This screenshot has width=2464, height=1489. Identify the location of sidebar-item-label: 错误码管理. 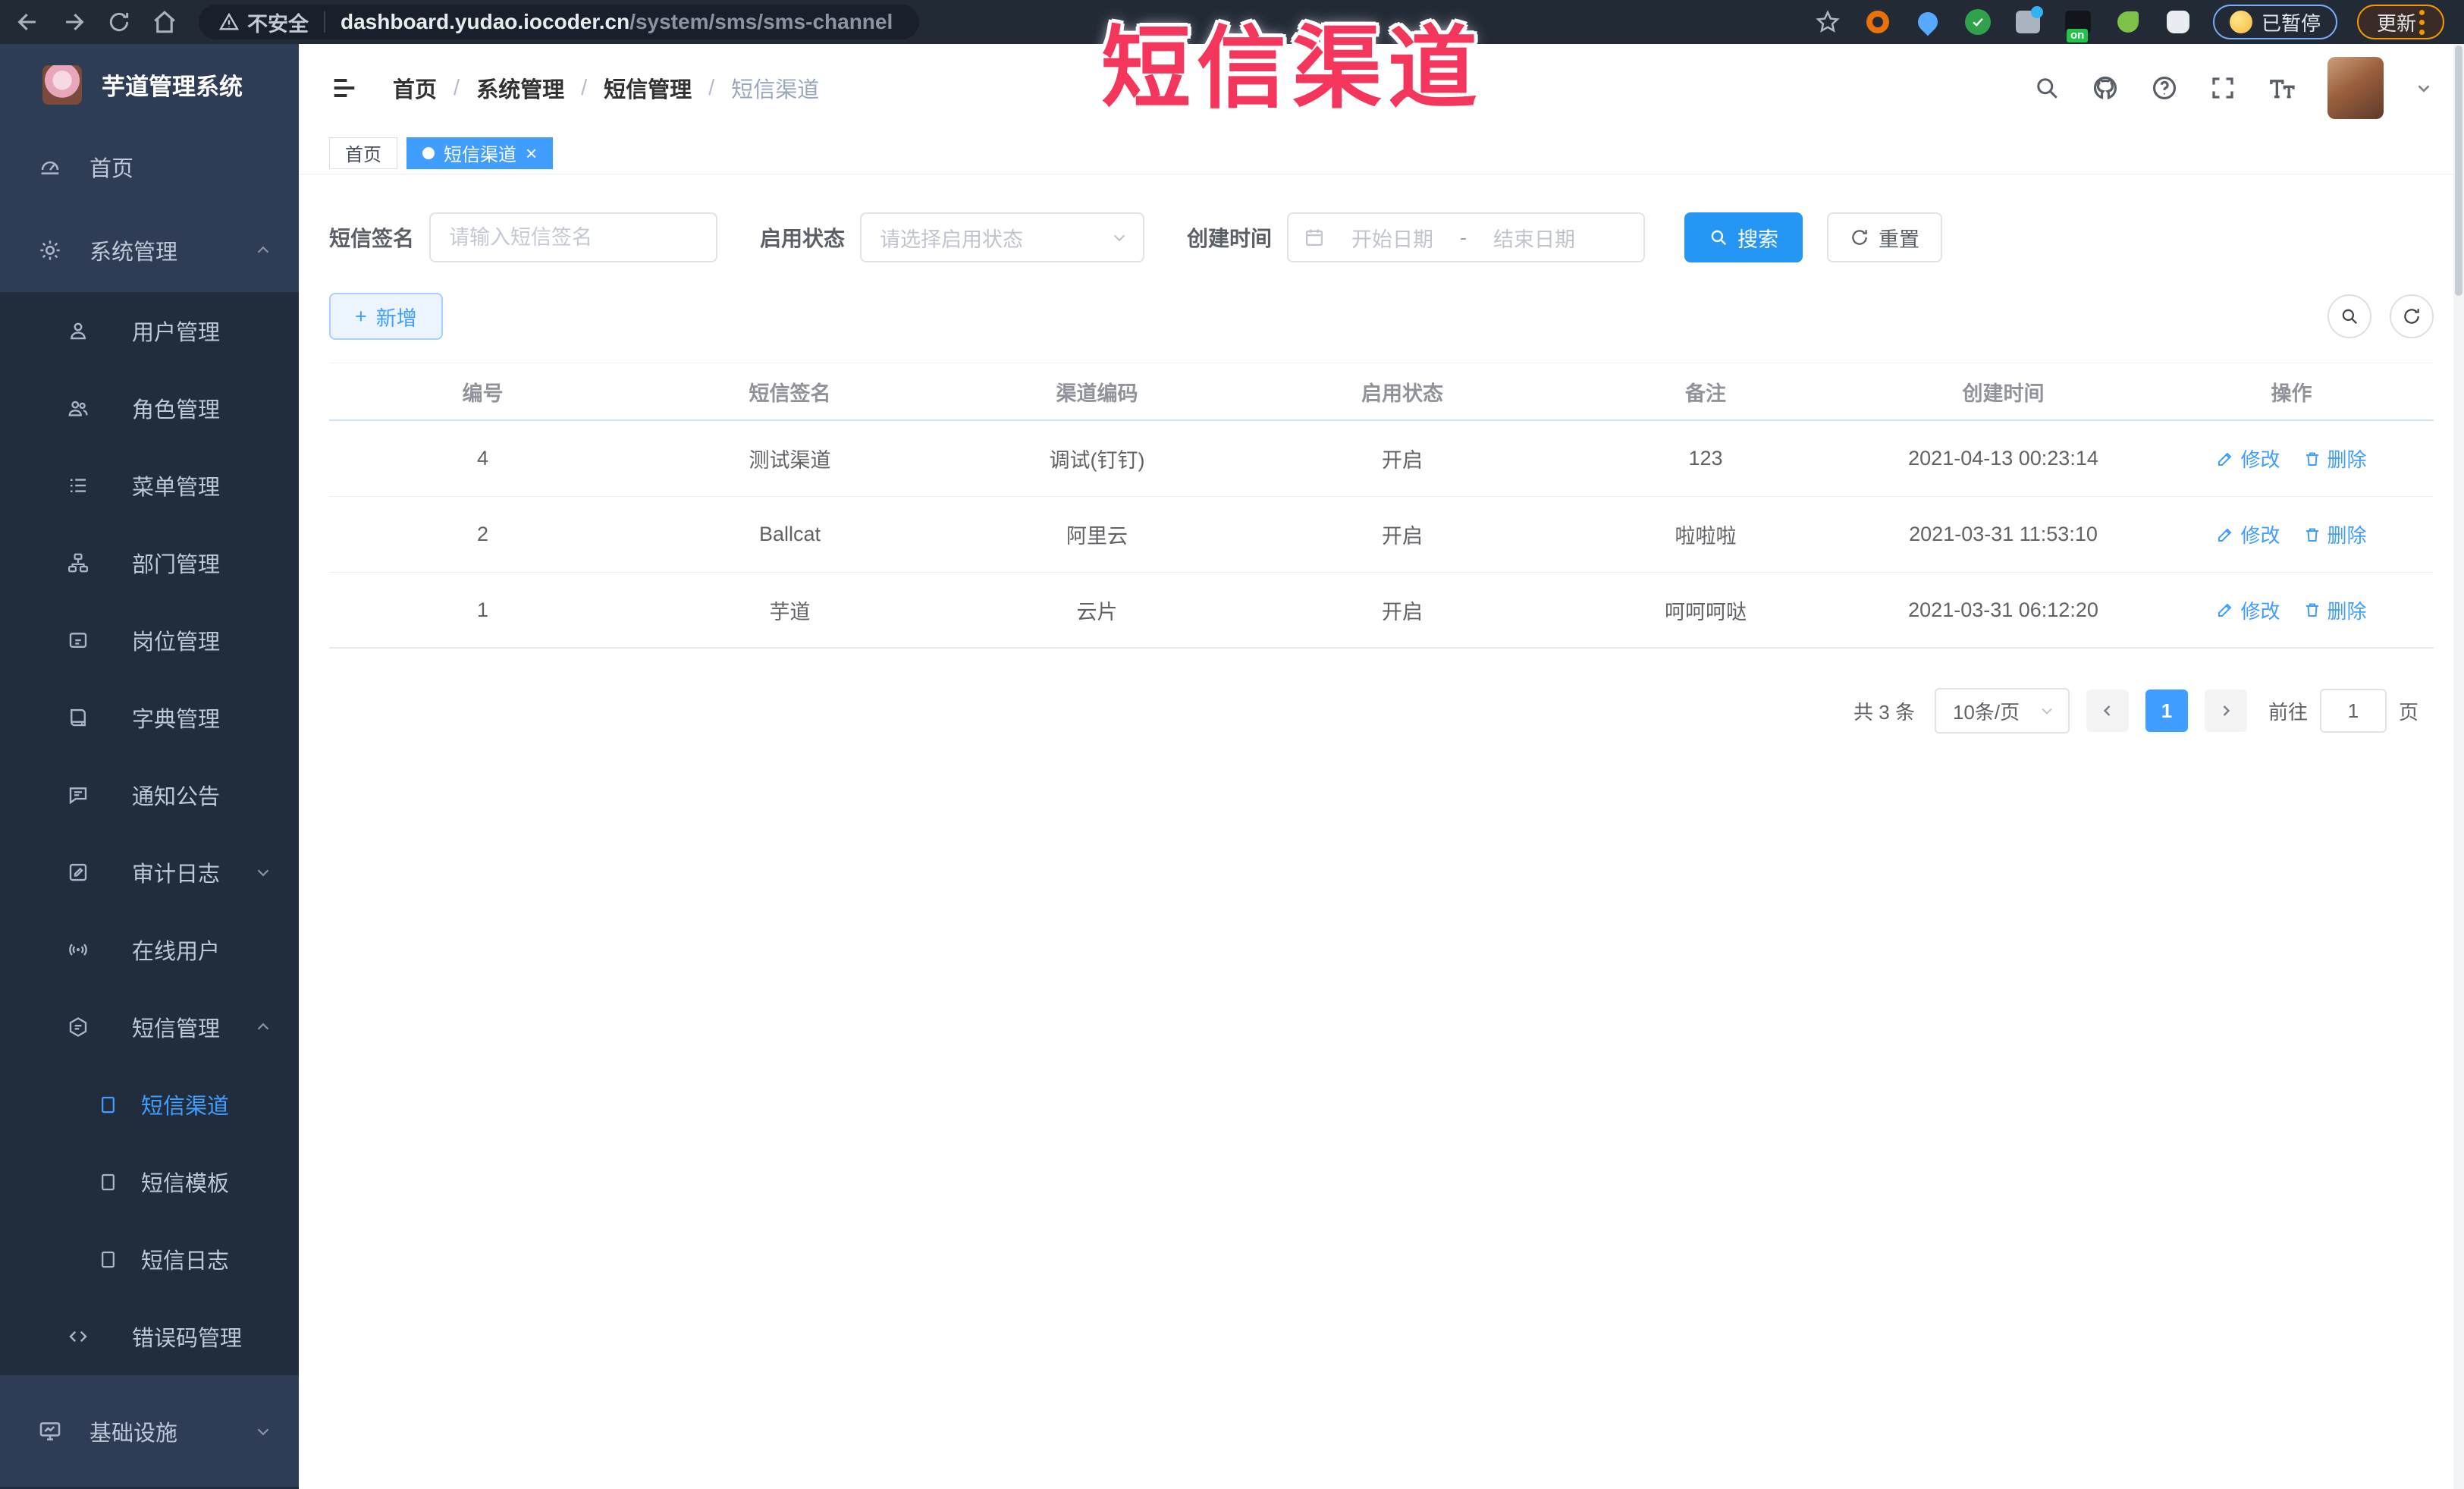
(187, 1339).